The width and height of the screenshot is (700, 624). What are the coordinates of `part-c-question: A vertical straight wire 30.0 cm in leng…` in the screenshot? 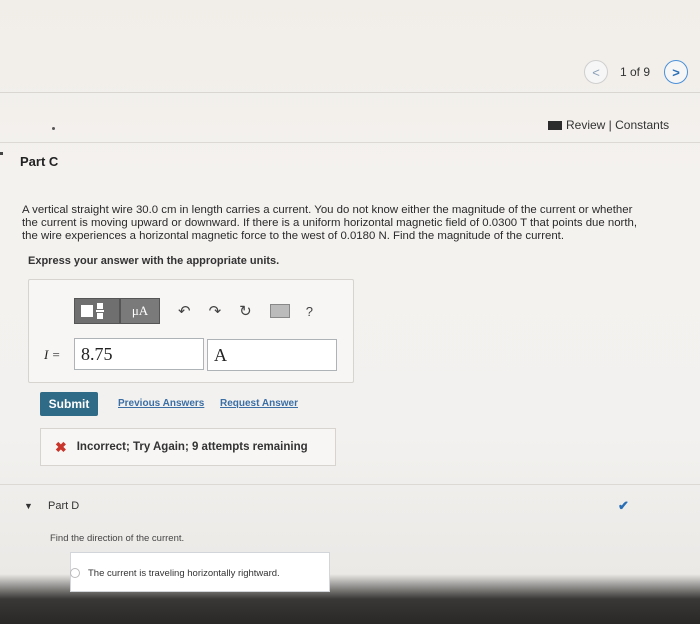 It's located at (352, 223).